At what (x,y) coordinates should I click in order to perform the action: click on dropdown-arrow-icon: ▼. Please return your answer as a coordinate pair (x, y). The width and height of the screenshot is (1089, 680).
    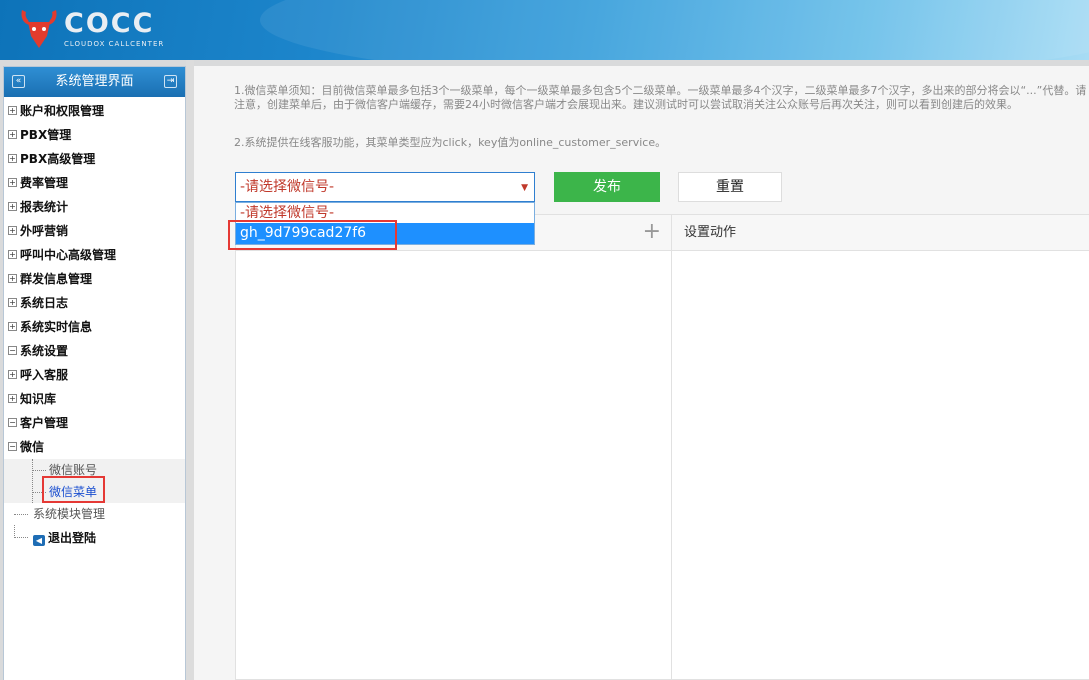
    Looking at the image, I should click on (524, 188).